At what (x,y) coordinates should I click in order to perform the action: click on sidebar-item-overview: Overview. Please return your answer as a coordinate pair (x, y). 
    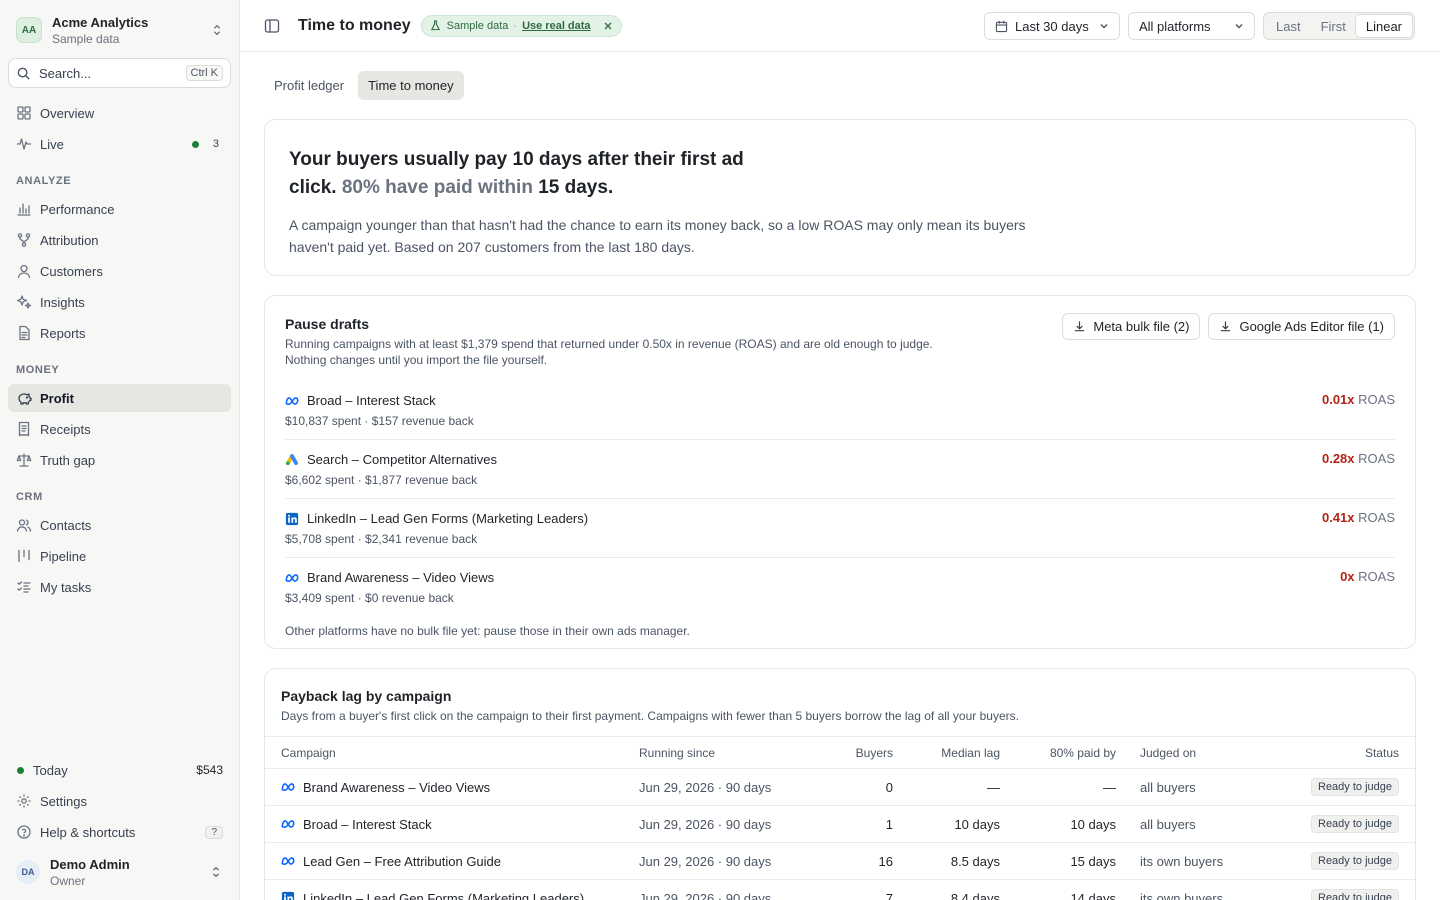
    Looking at the image, I should click on (119, 113).